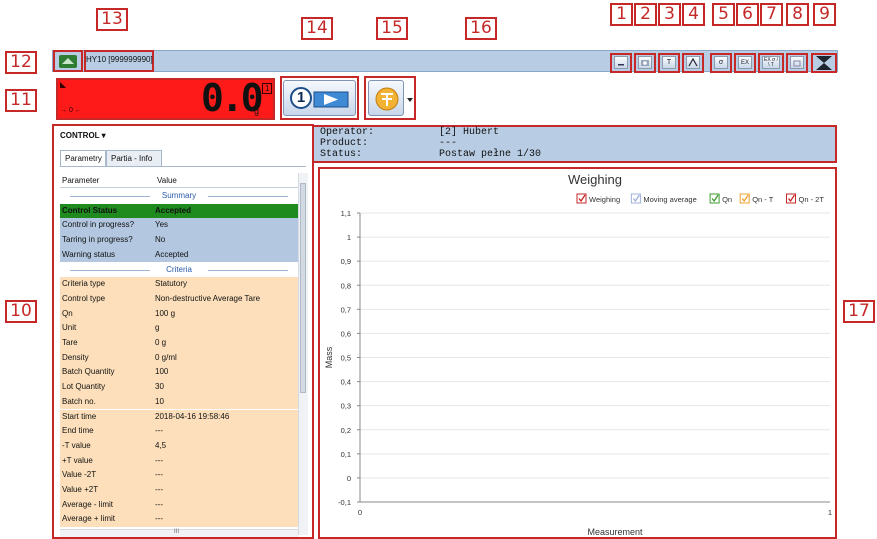  Describe the element at coordinates (344, 502) in the screenshot. I see `y-tick-label: -0,1` at that location.